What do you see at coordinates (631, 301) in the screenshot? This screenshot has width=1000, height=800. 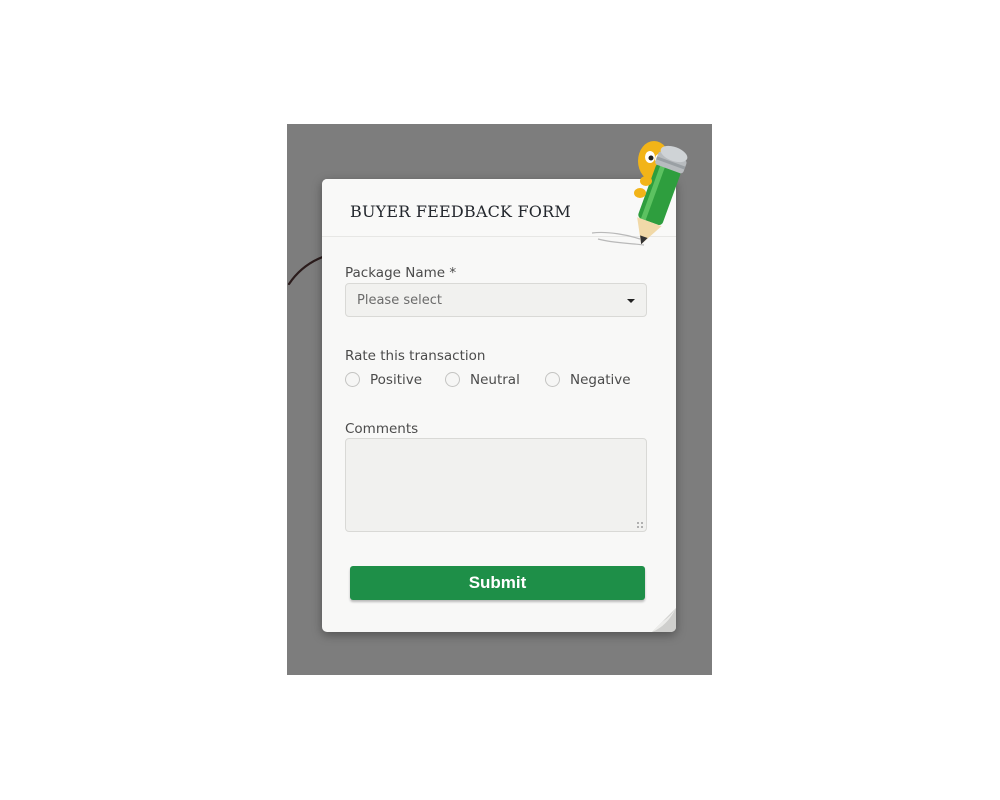 I see `chevron-down-icon` at bounding box center [631, 301].